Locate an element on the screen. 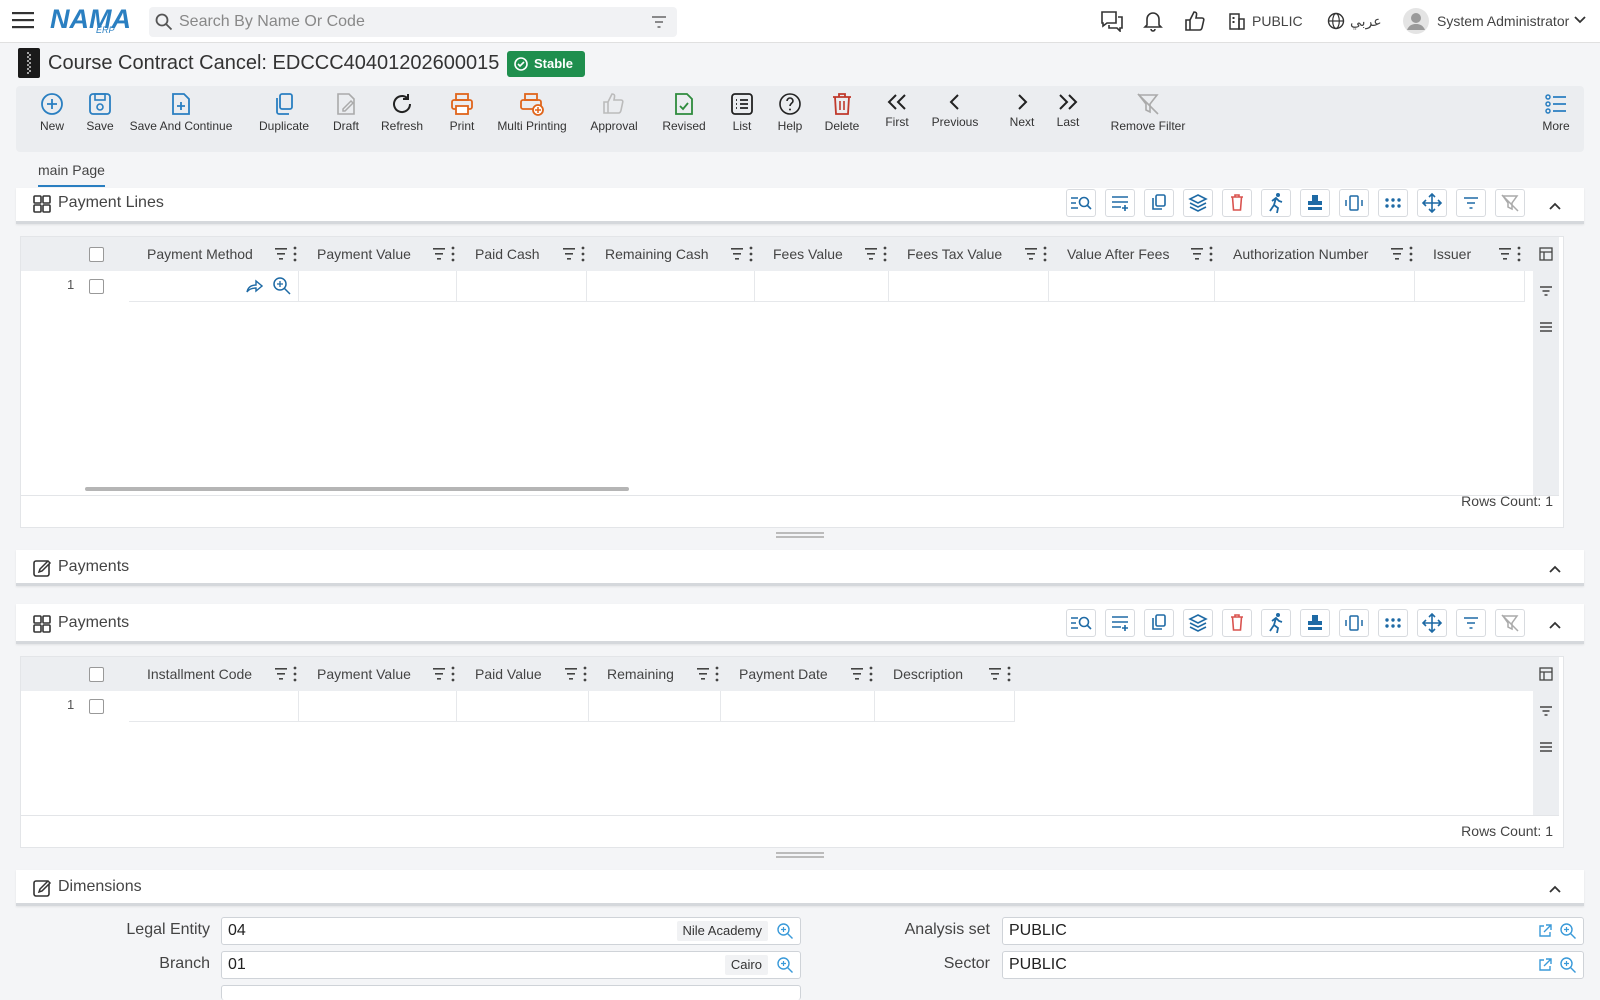  legal-entity-selector: PUBLIC is located at coordinates (1277, 21).